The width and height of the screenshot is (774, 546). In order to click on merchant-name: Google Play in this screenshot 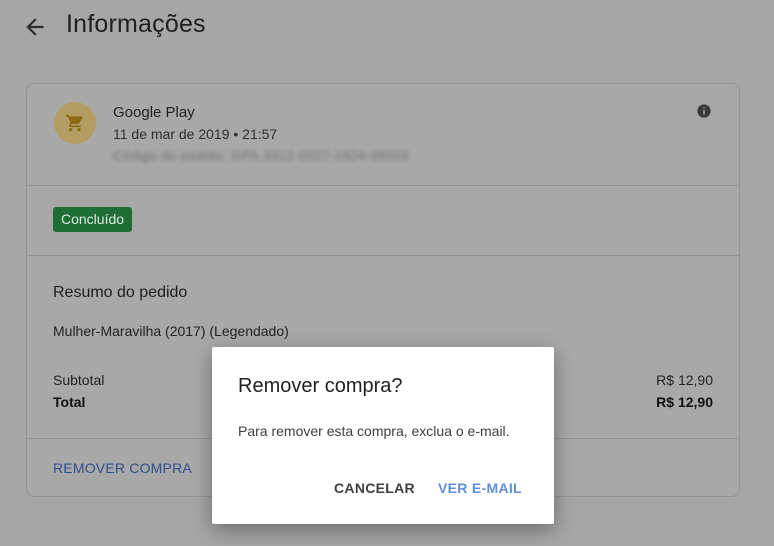, I will do `click(154, 112)`.